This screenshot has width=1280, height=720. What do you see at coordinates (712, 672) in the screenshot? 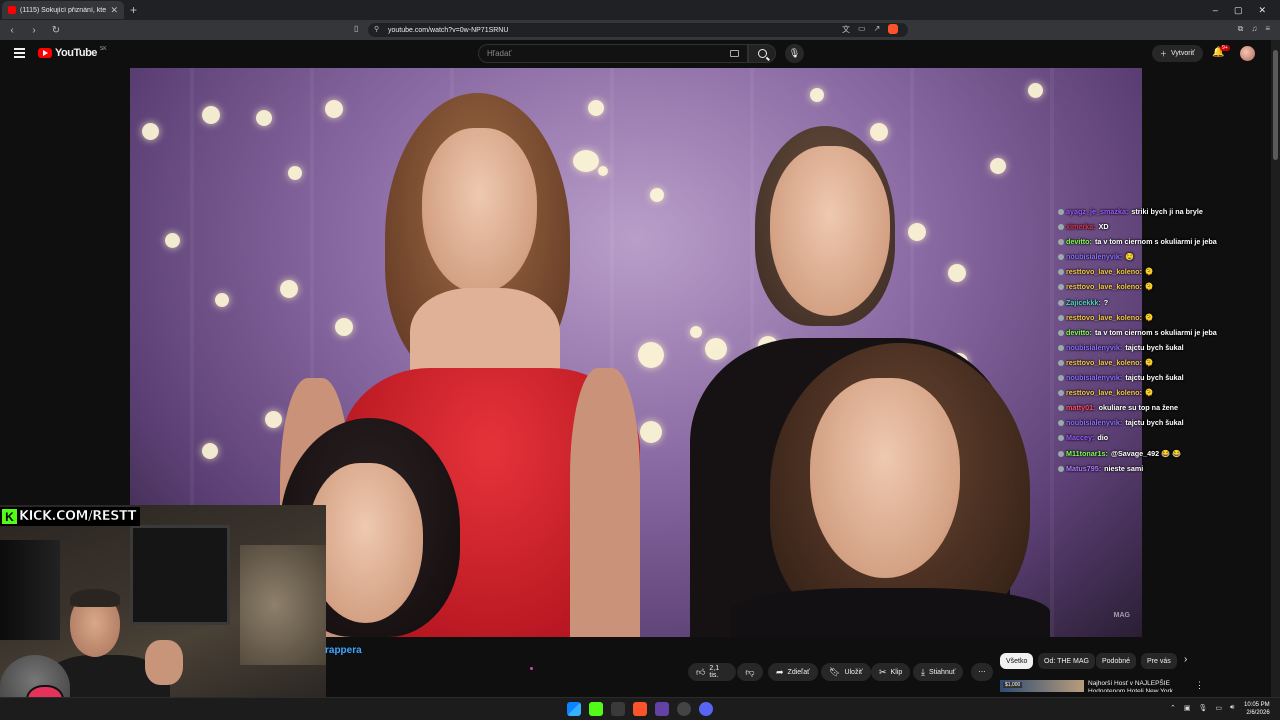
I see `like-button: 👍︎ 2,1 tis.` at bounding box center [712, 672].